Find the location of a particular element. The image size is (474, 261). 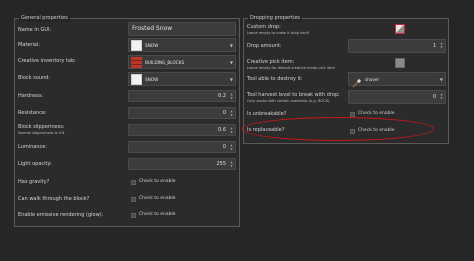

general-properties-title: General properties is located at coordinates (44, 18).